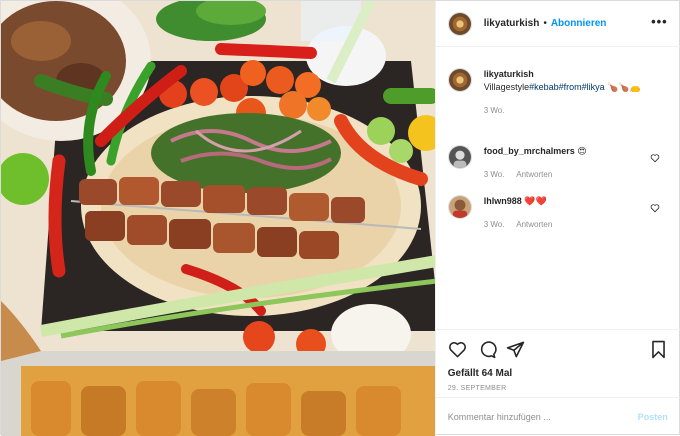 This screenshot has height=436, width=680. What do you see at coordinates (567, 87) in the screenshot?
I see `caption-hashtags: #kebab#from#likya` at bounding box center [567, 87].